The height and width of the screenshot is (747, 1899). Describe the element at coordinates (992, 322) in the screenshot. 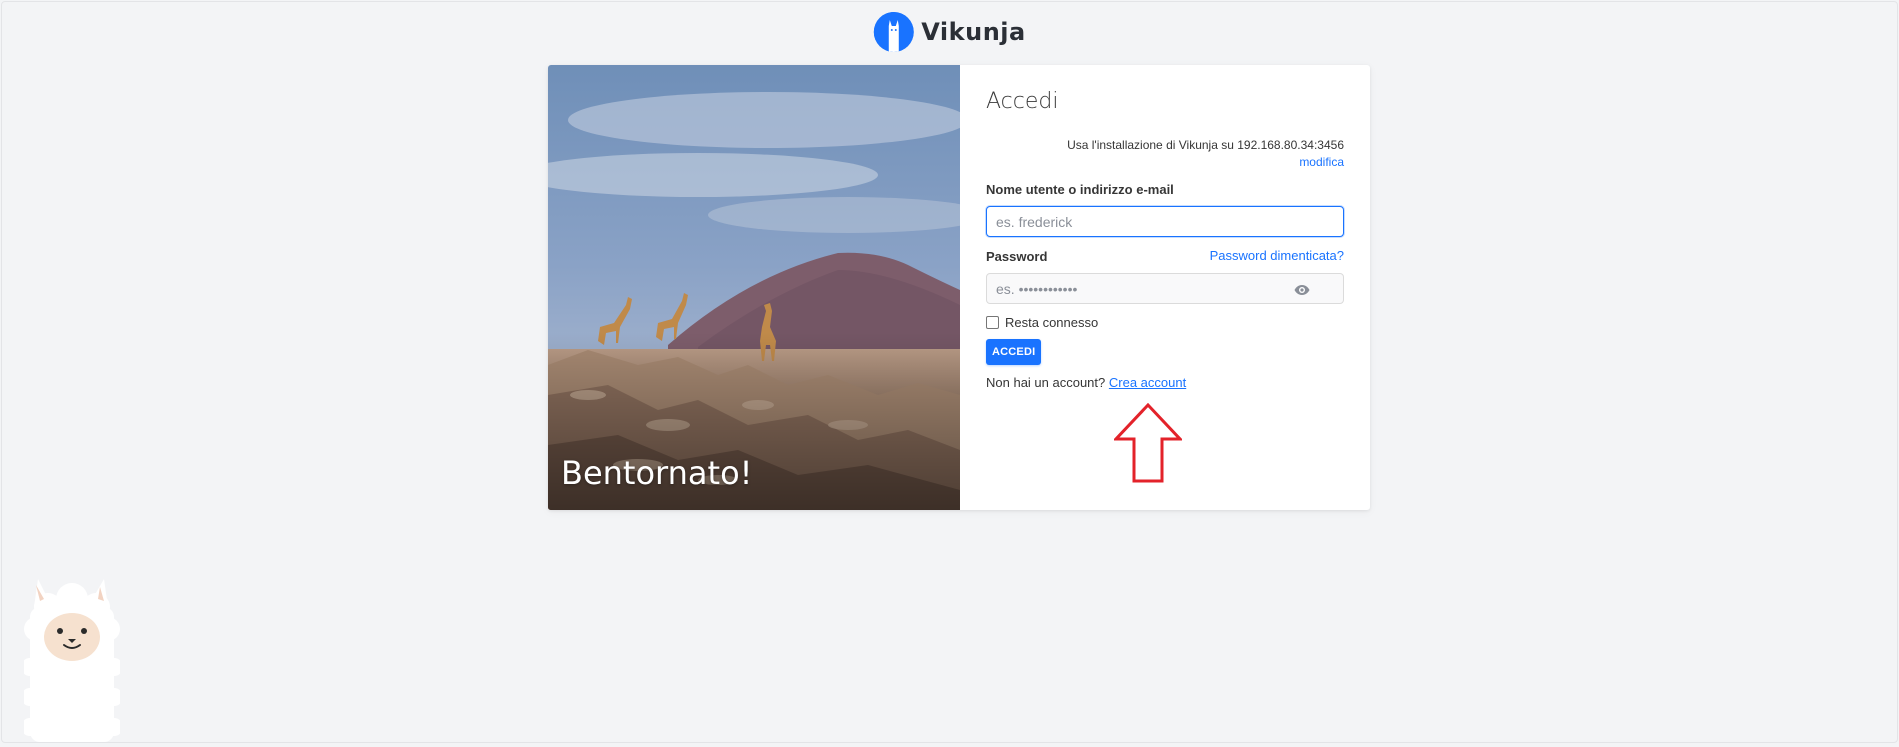

I see `remember-checkbox` at that location.